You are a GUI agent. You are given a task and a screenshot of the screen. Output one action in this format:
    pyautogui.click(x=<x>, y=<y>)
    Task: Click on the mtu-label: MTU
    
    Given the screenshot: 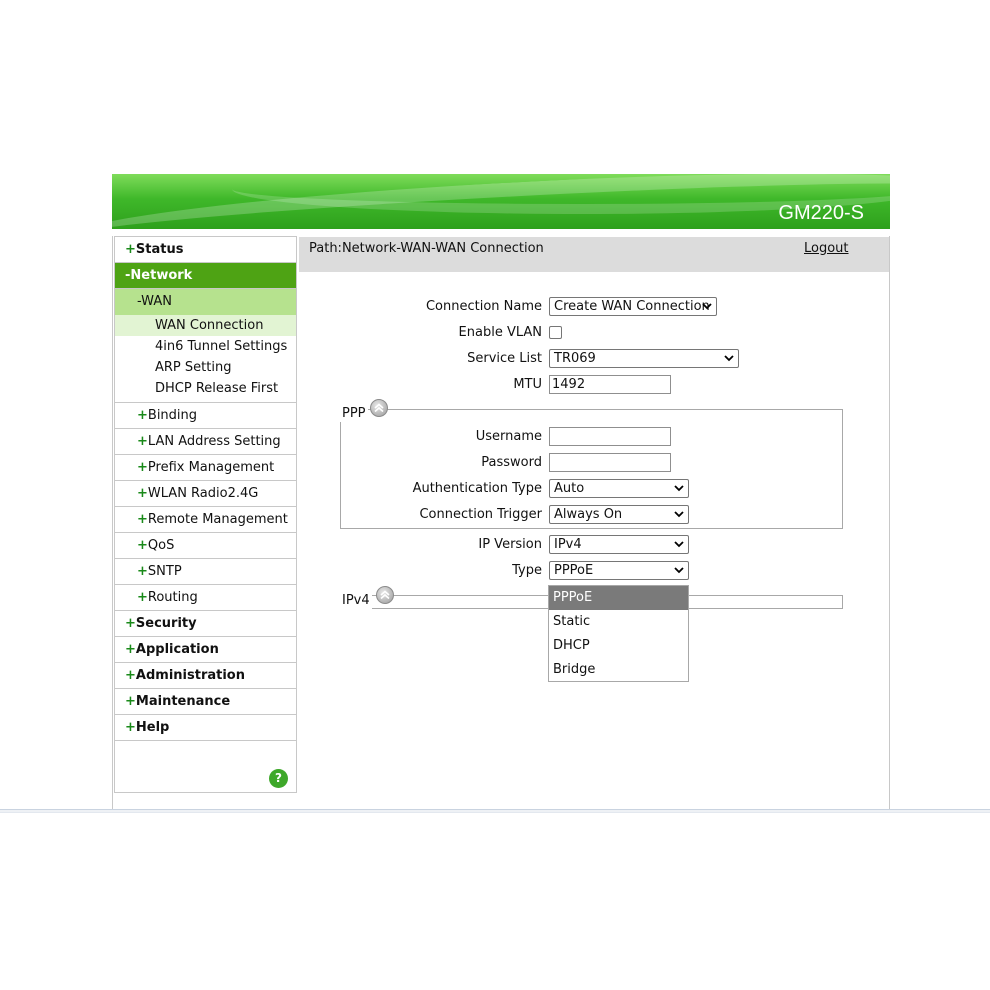 What is the action you would take?
    pyautogui.click(x=527, y=384)
    